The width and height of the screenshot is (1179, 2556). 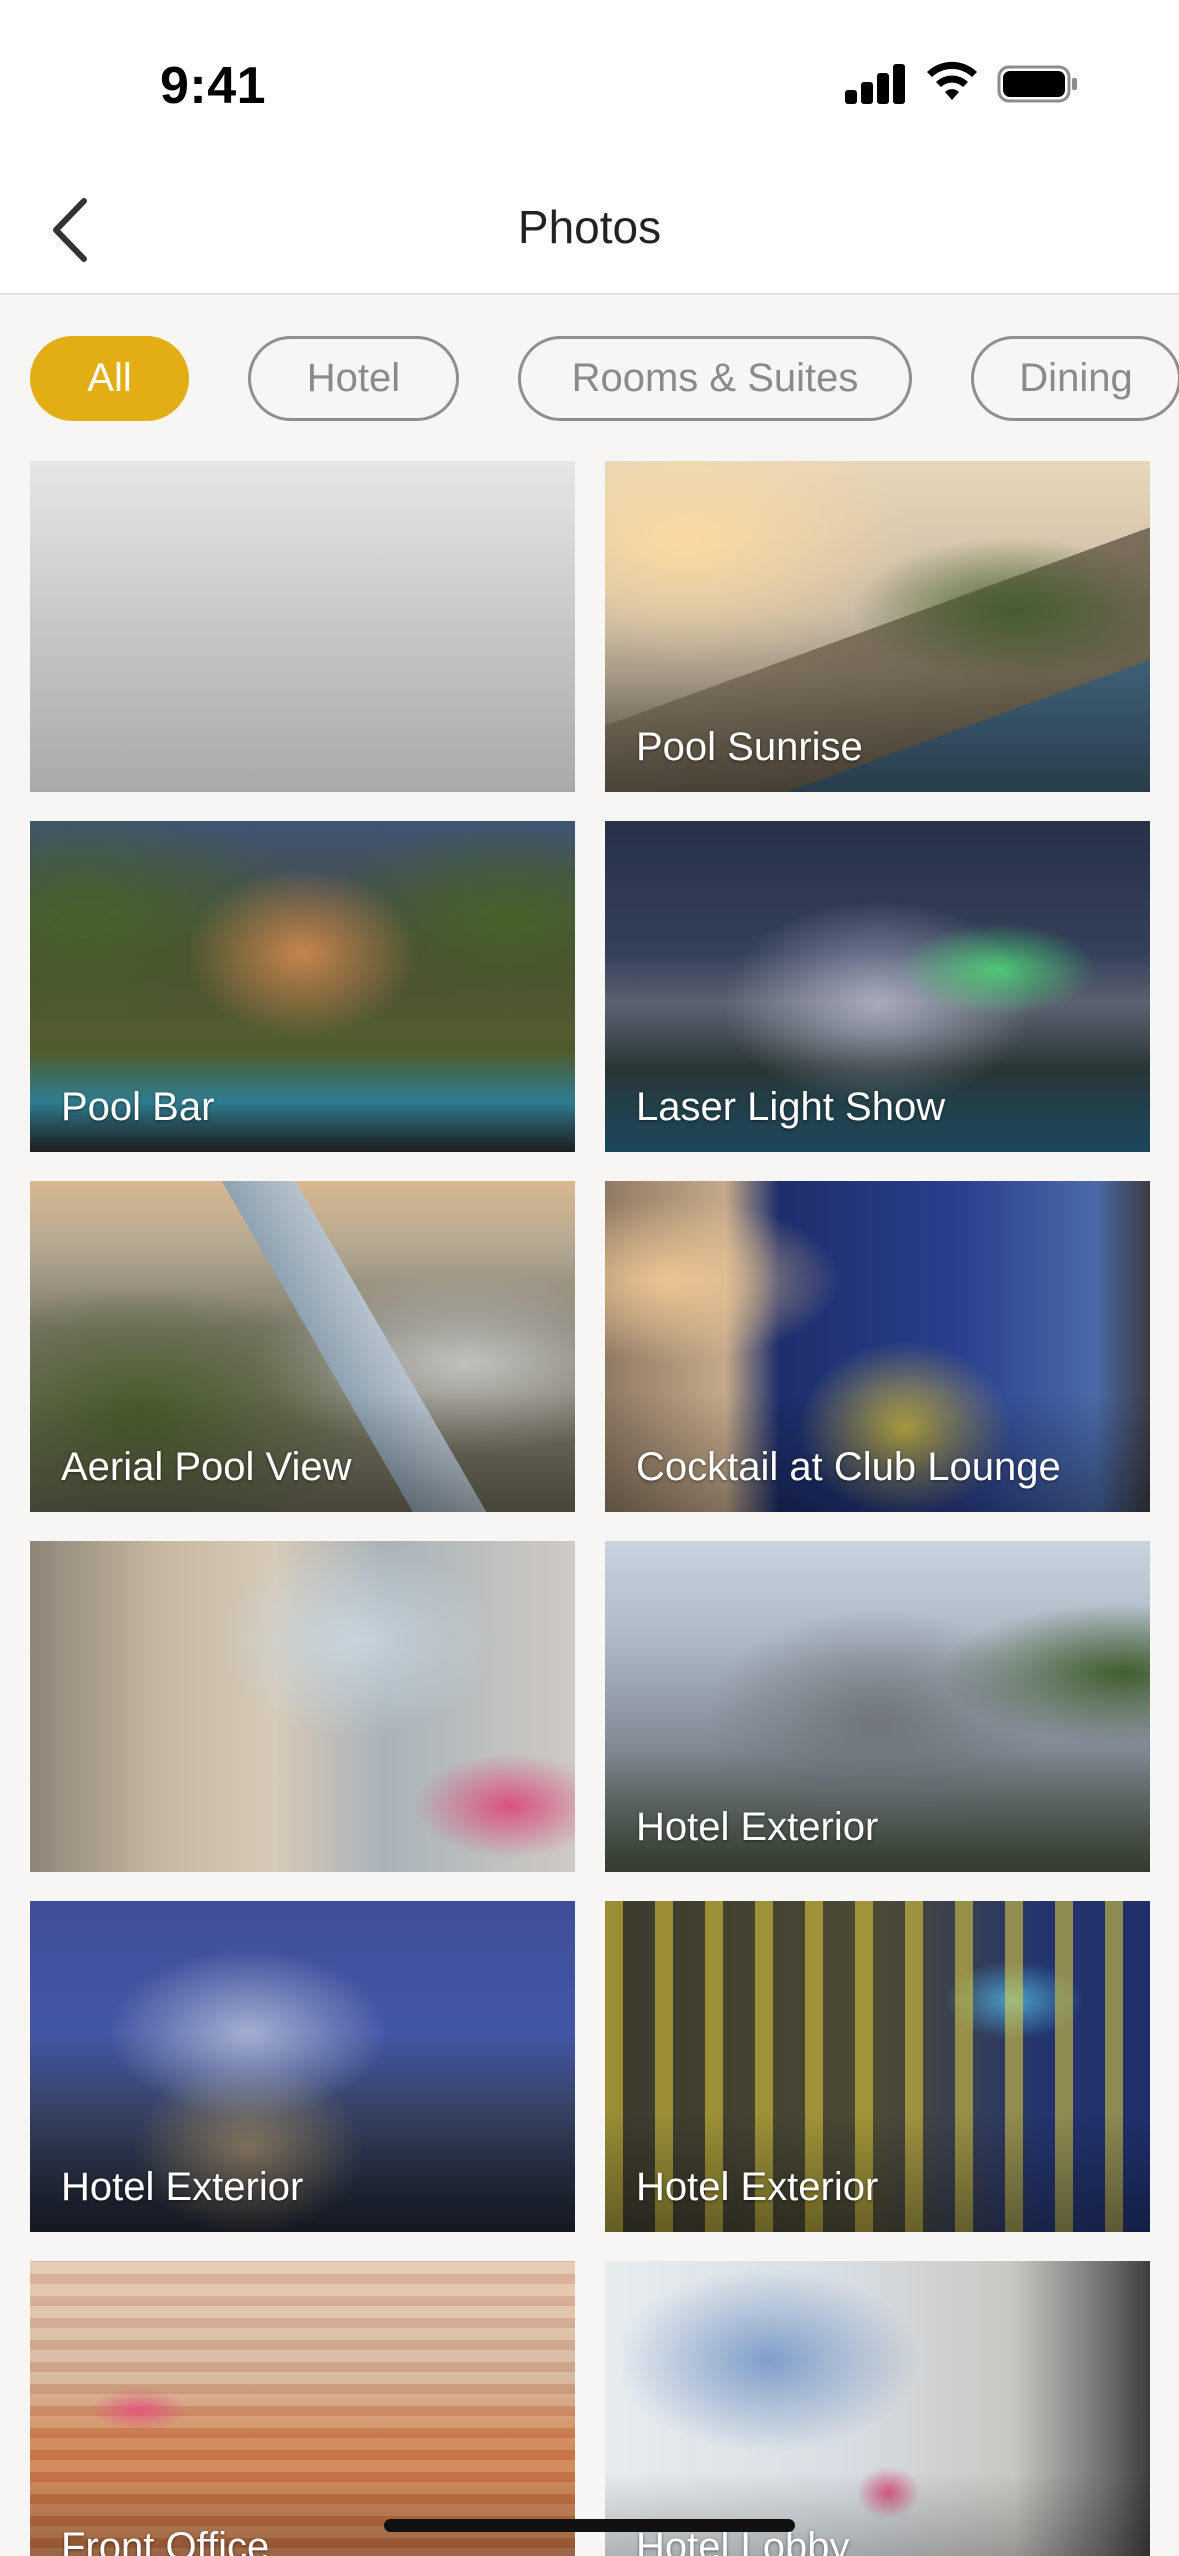 What do you see at coordinates (302, 986) in the screenshot?
I see `photo-tile: Pool Bar` at bounding box center [302, 986].